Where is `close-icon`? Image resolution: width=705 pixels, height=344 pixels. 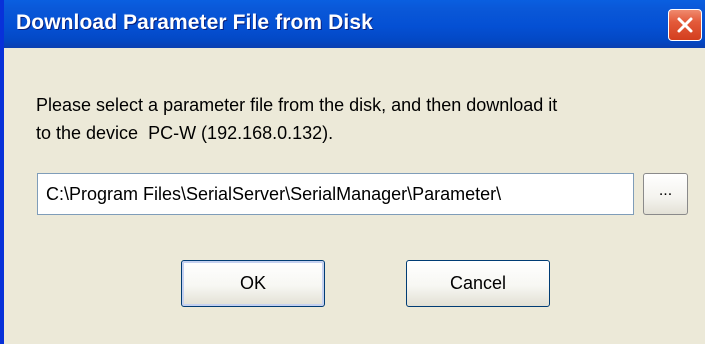 close-icon is located at coordinates (685, 25).